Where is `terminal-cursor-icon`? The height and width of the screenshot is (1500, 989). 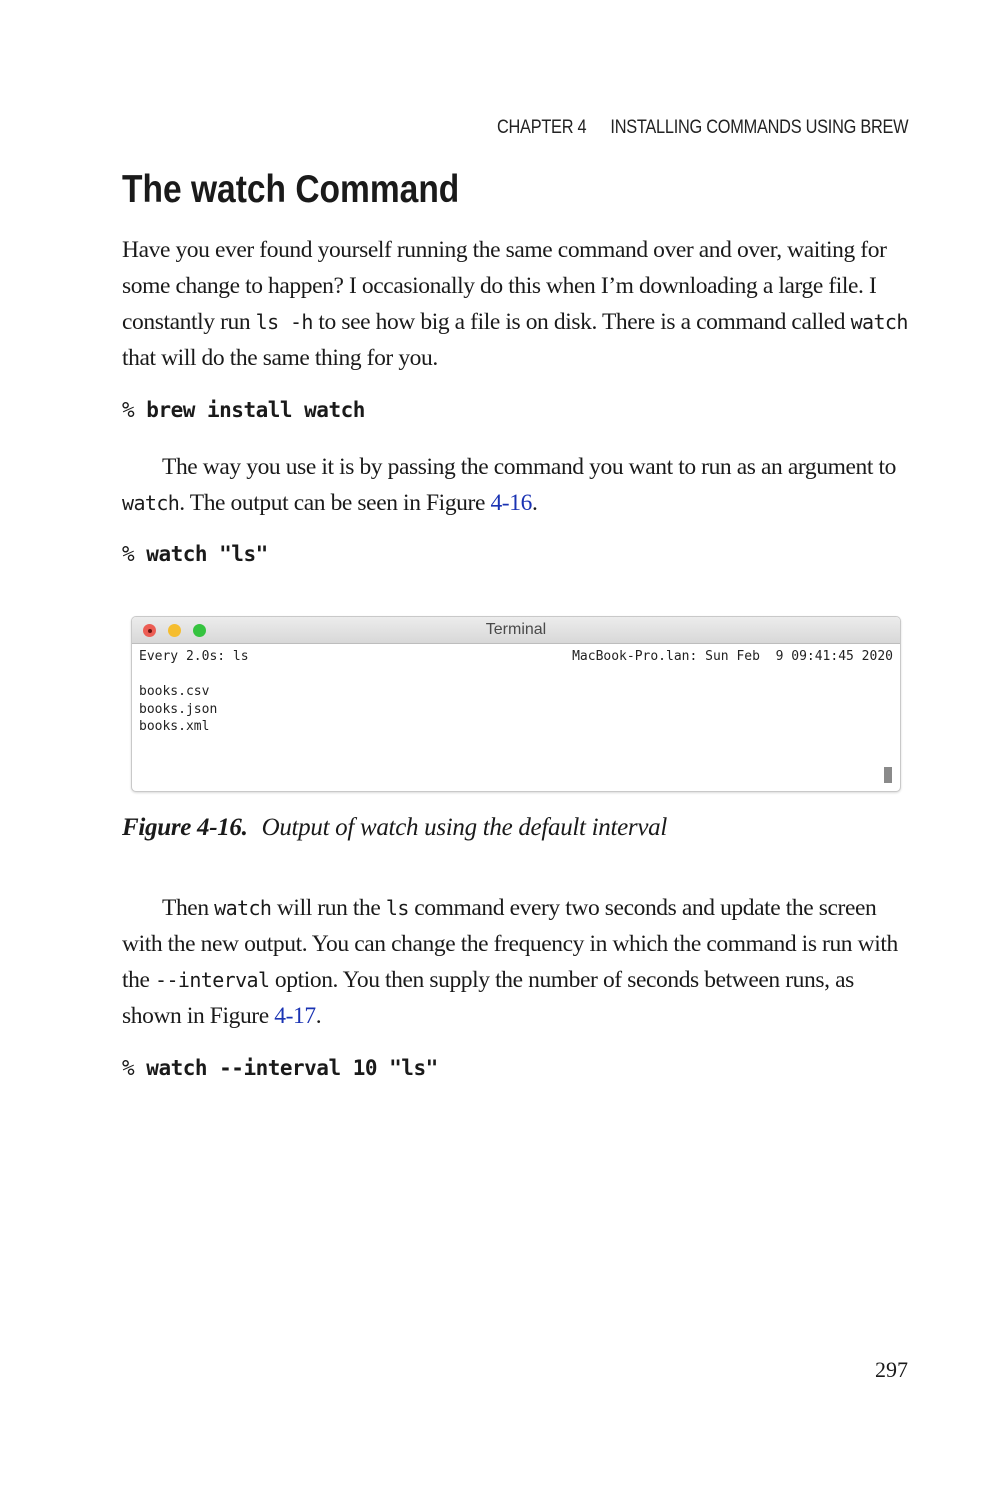 terminal-cursor-icon is located at coordinates (888, 775).